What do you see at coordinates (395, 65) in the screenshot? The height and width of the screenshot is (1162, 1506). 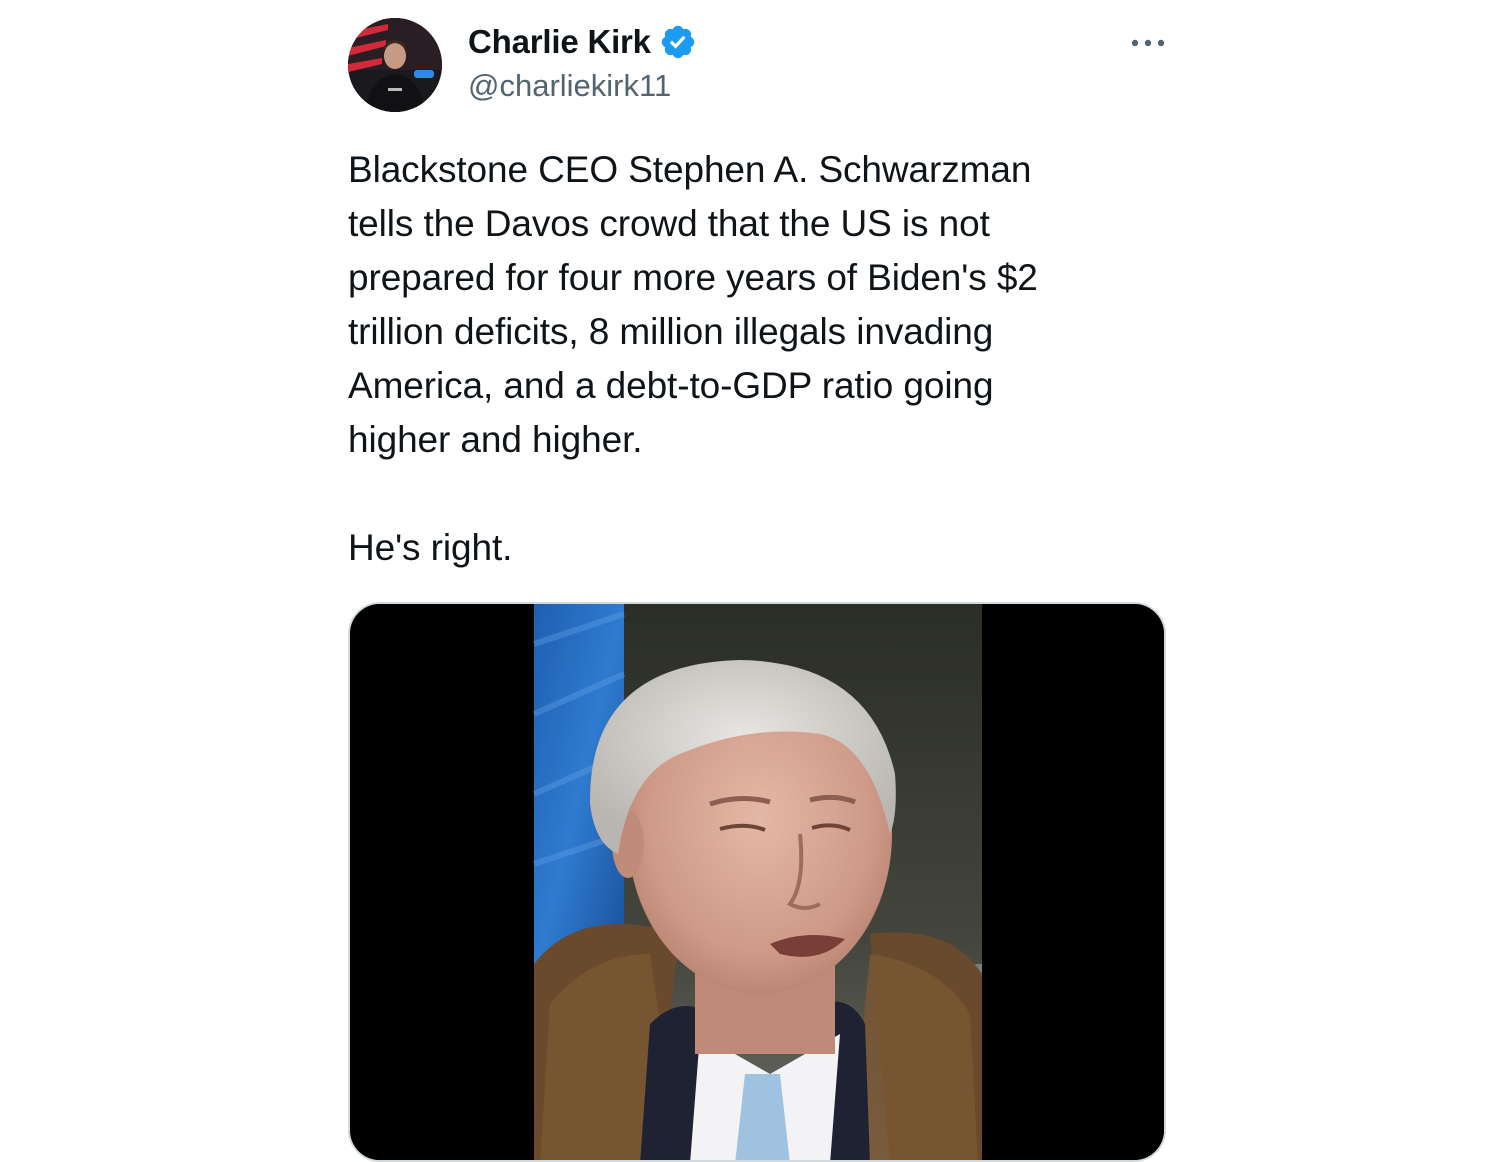 I see `author-avatar` at bounding box center [395, 65].